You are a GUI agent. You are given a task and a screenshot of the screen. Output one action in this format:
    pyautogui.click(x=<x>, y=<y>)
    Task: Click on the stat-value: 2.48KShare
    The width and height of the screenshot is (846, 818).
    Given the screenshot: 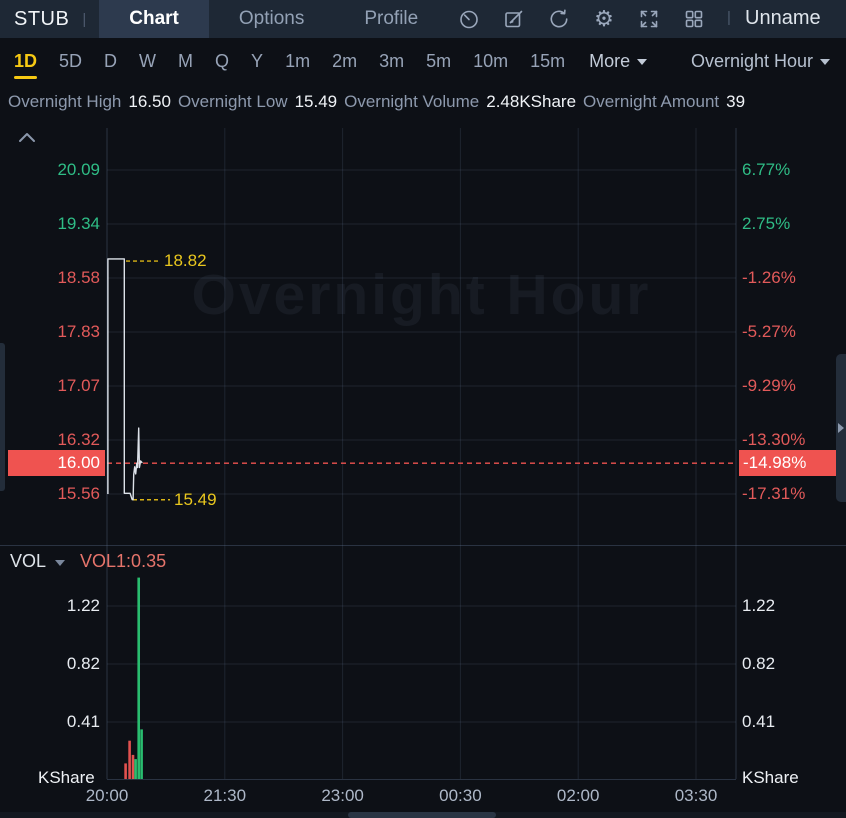 What is the action you would take?
    pyautogui.click(x=531, y=101)
    